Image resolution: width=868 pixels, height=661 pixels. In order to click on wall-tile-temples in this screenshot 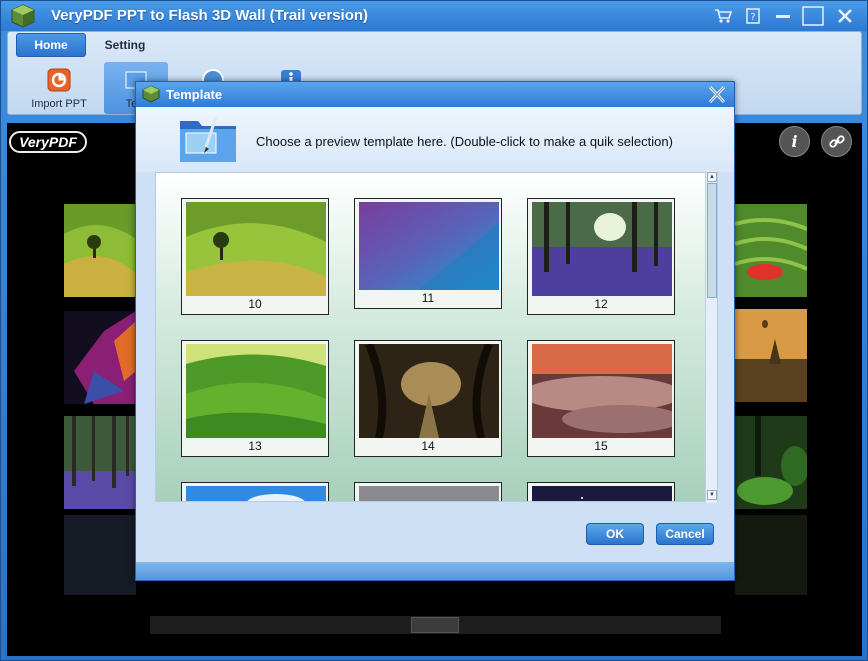, I will do `click(771, 355)`.